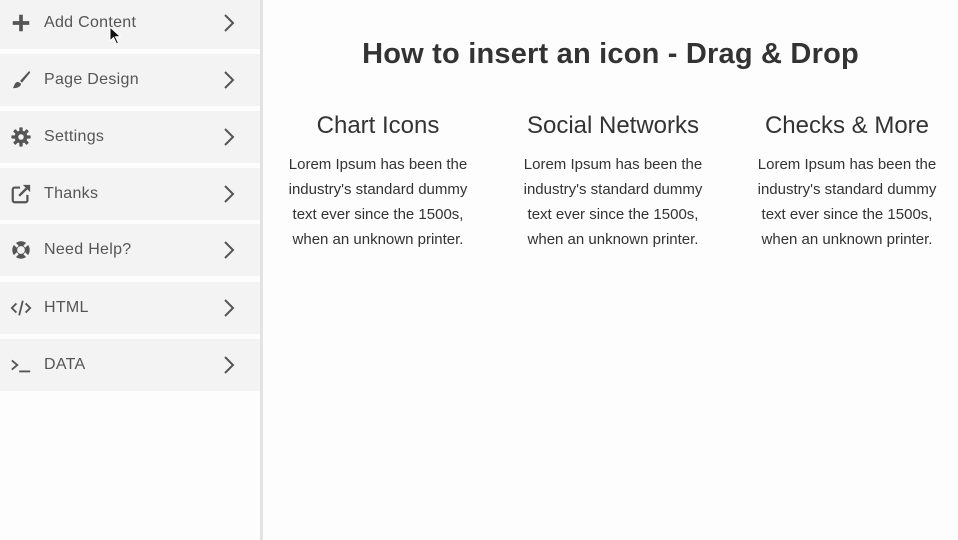  I want to click on sidebar-item-label: Settings, so click(74, 136).